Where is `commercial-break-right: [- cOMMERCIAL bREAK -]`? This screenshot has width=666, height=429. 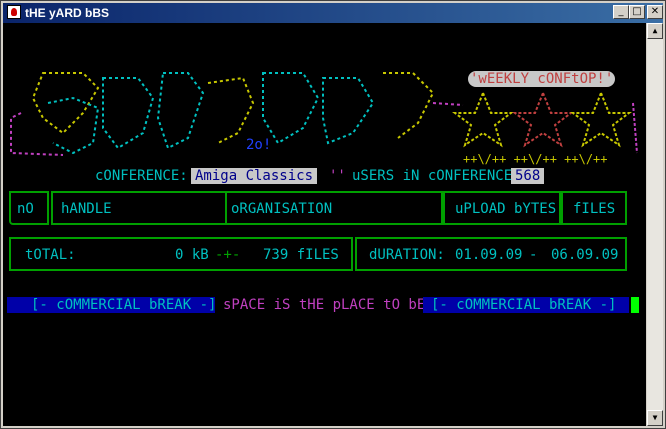
commercial-break-right: [- cOMMERCIAL bREAK -] is located at coordinates (524, 305).